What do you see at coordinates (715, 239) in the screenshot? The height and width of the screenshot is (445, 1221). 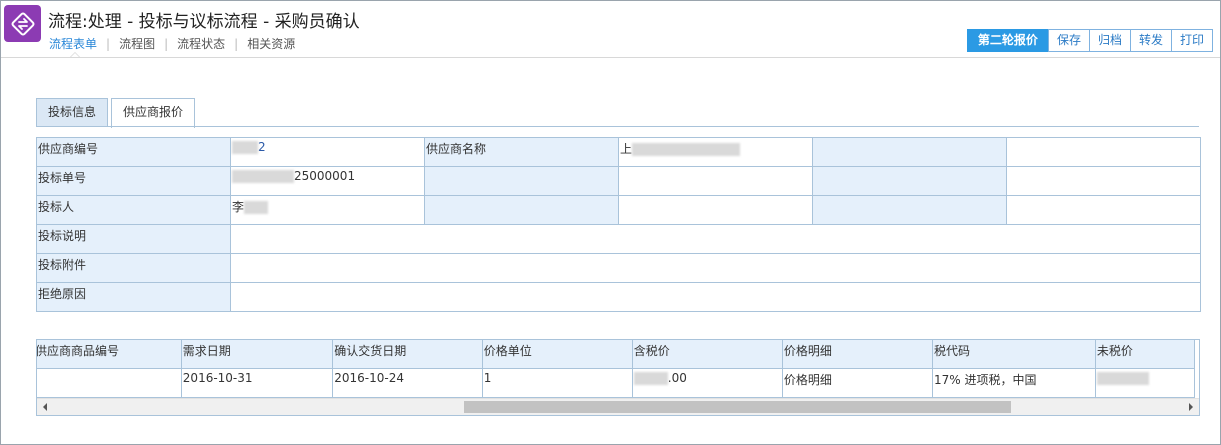 I see `bid-desc-field` at bounding box center [715, 239].